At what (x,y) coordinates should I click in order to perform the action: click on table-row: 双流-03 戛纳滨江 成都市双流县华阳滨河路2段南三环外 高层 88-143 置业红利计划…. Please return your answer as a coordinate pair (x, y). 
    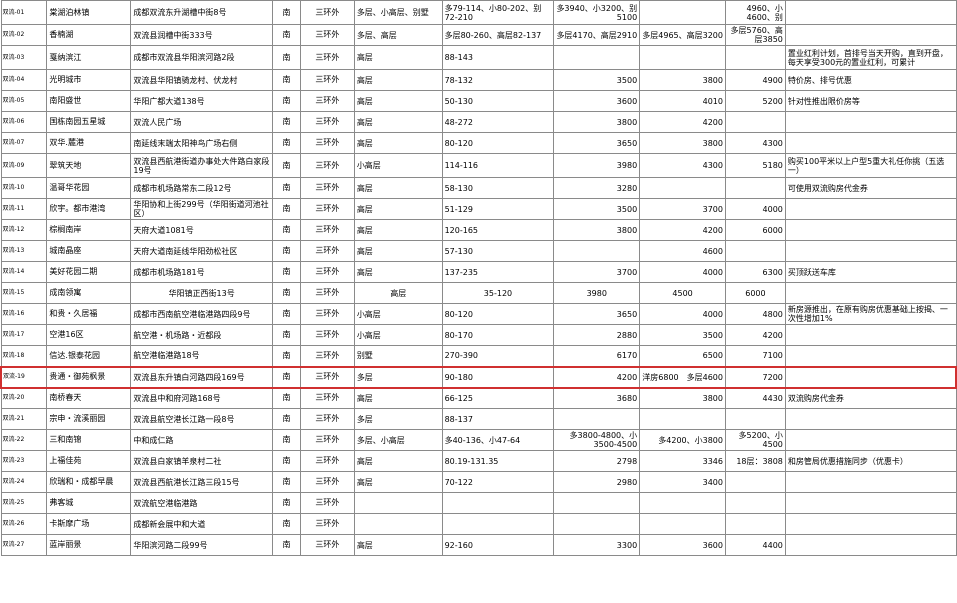
    Looking at the image, I should click on (478, 57).